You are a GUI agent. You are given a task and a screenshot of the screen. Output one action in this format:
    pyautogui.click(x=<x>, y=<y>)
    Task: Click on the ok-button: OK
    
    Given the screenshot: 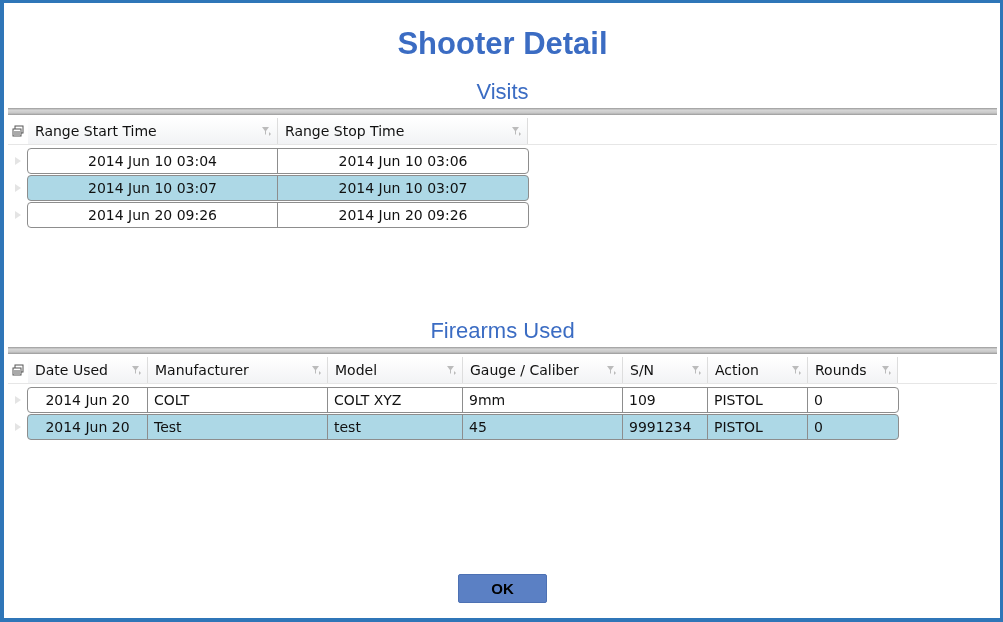 What is the action you would take?
    pyautogui.click(x=502, y=588)
    